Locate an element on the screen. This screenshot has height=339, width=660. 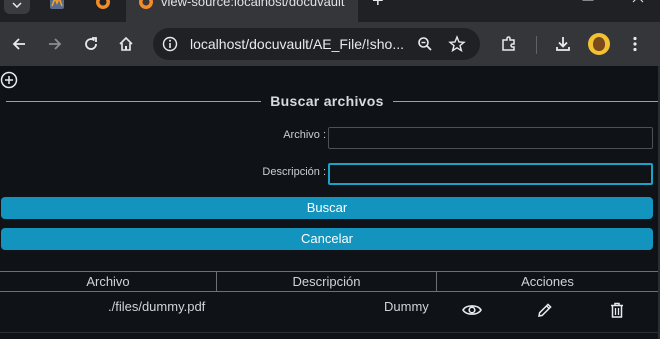
browser-tabstrip: view-source:localhost/docuvault + is located at coordinates (330, 11).